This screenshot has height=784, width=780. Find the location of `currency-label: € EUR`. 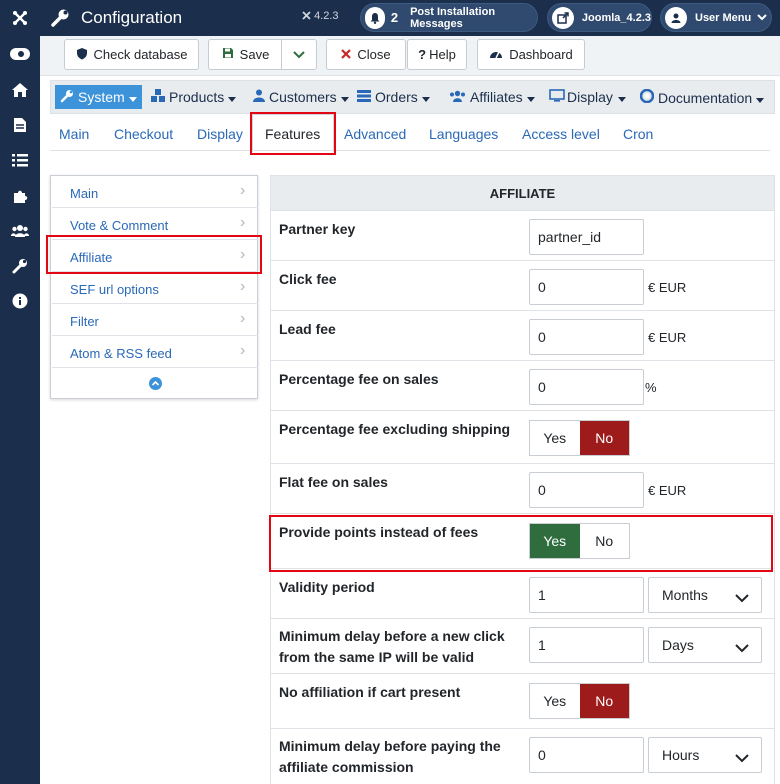

currency-label: € EUR is located at coordinates (667, 490).